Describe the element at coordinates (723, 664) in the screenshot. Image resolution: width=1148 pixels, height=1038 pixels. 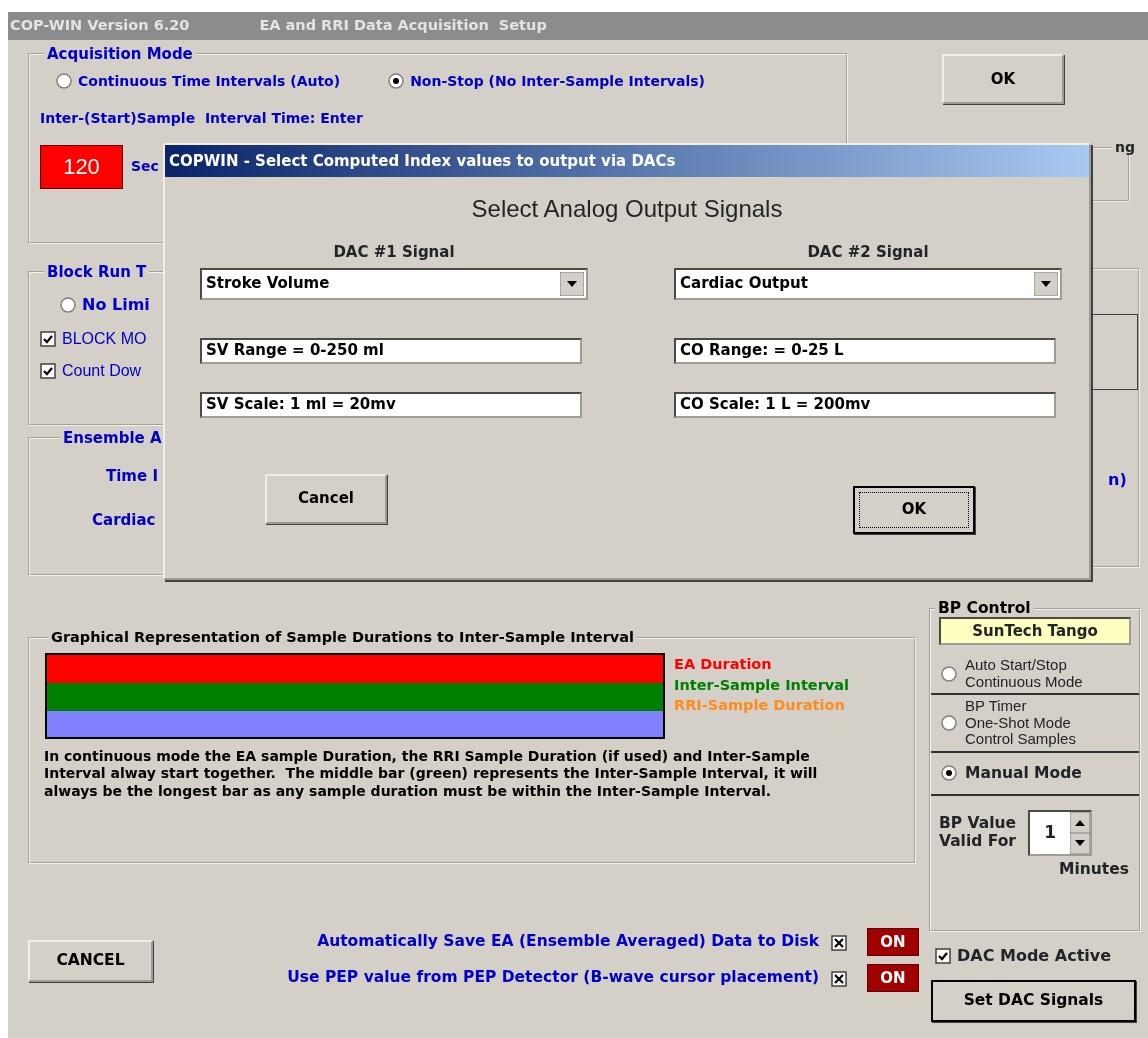
I see `legend-label: EA Duration` at that location.